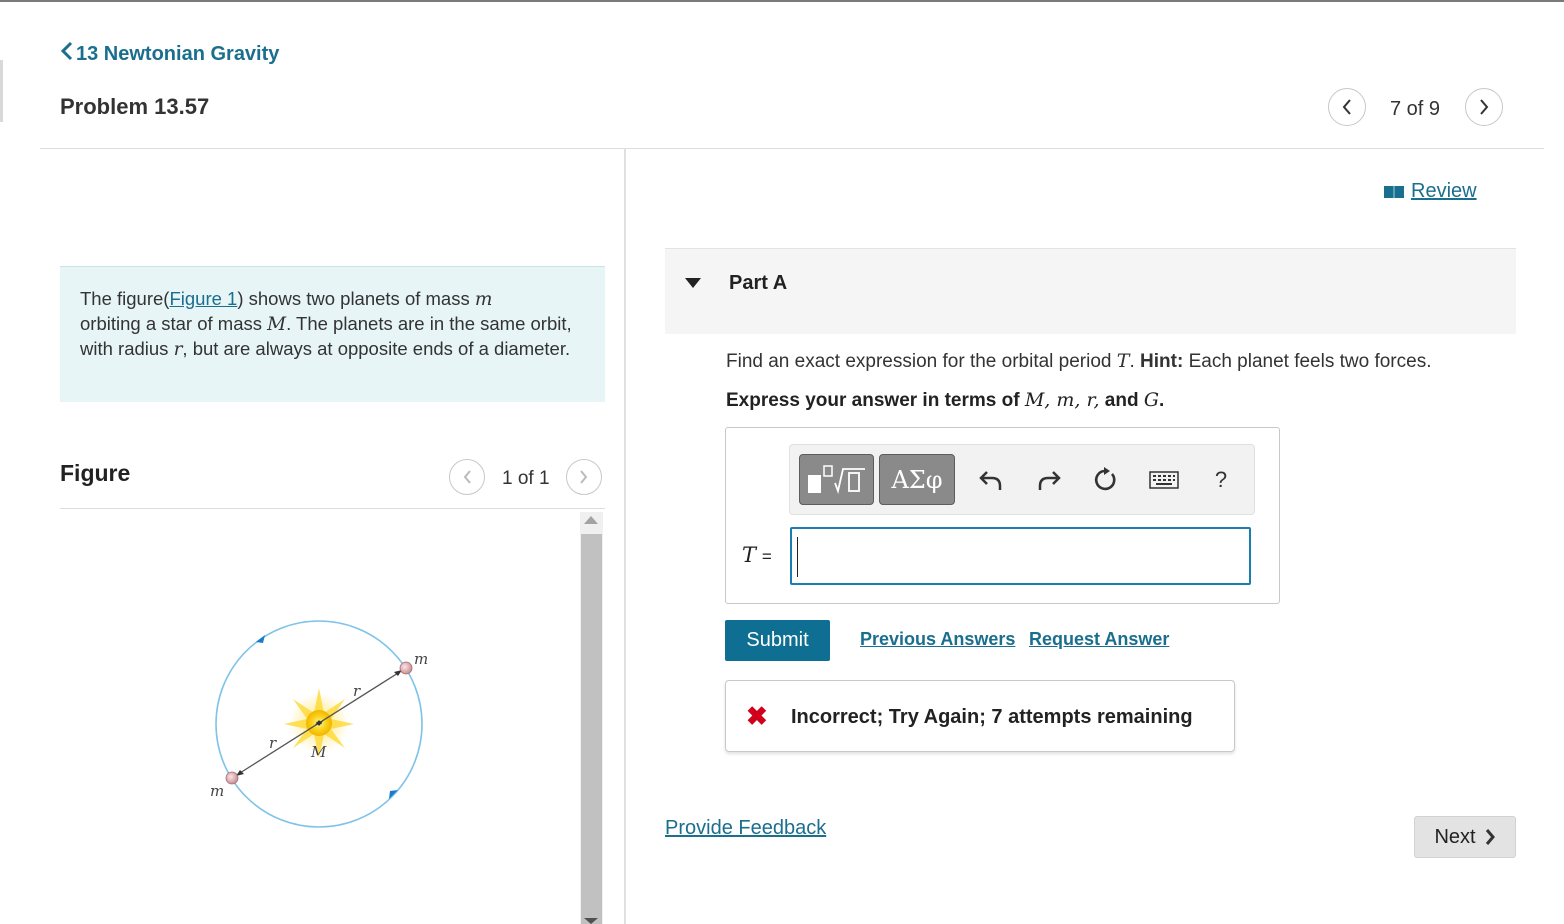 This screenshot has width=1564, height=924. I want to click on express-variables: M, m, r,, so click(1062, 400).